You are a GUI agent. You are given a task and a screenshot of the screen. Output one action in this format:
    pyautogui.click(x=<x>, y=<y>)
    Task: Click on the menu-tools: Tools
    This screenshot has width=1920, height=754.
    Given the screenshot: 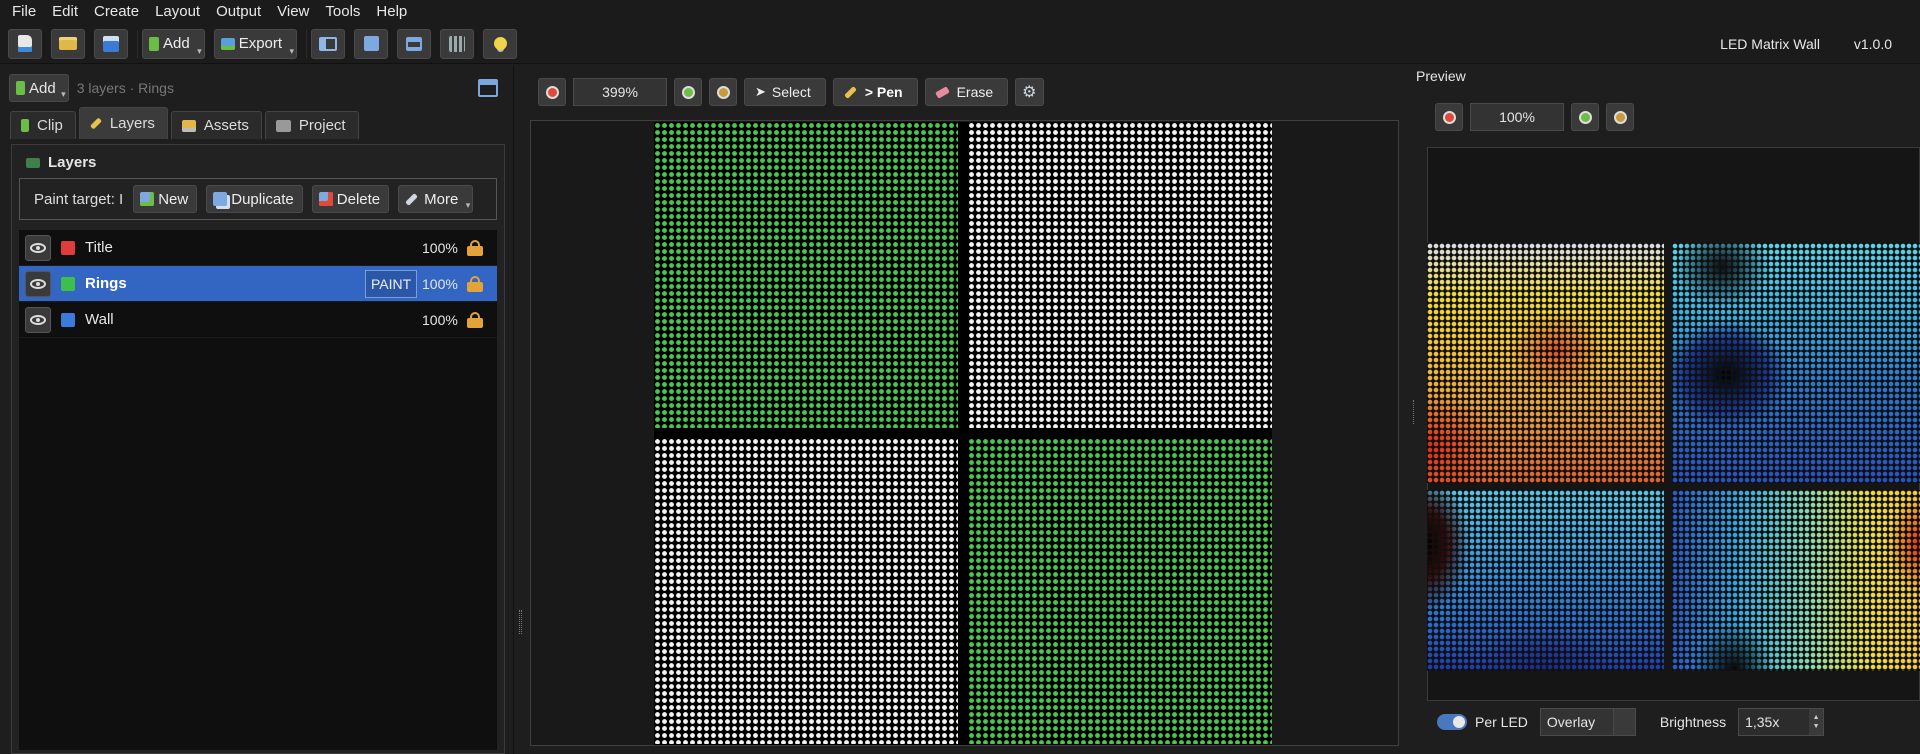 What is the action you would take?
    pyautogui.click(x=342, y=12)
    